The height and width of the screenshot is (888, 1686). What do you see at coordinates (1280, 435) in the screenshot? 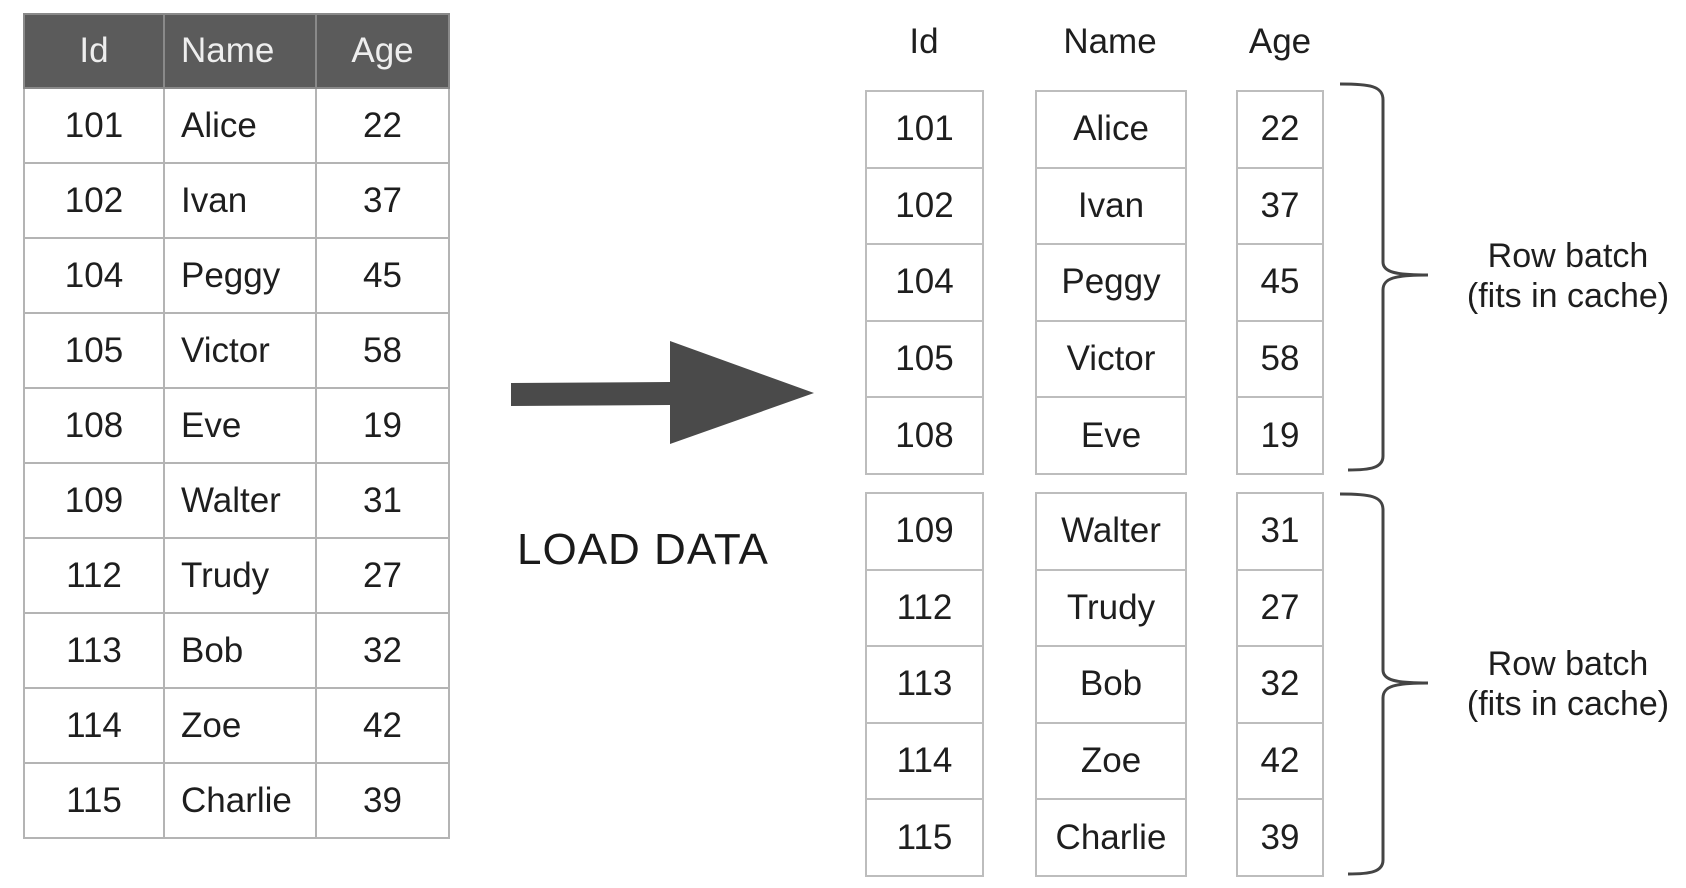
I see `column-cell-age: 19` at bounding box center [1280, 435].